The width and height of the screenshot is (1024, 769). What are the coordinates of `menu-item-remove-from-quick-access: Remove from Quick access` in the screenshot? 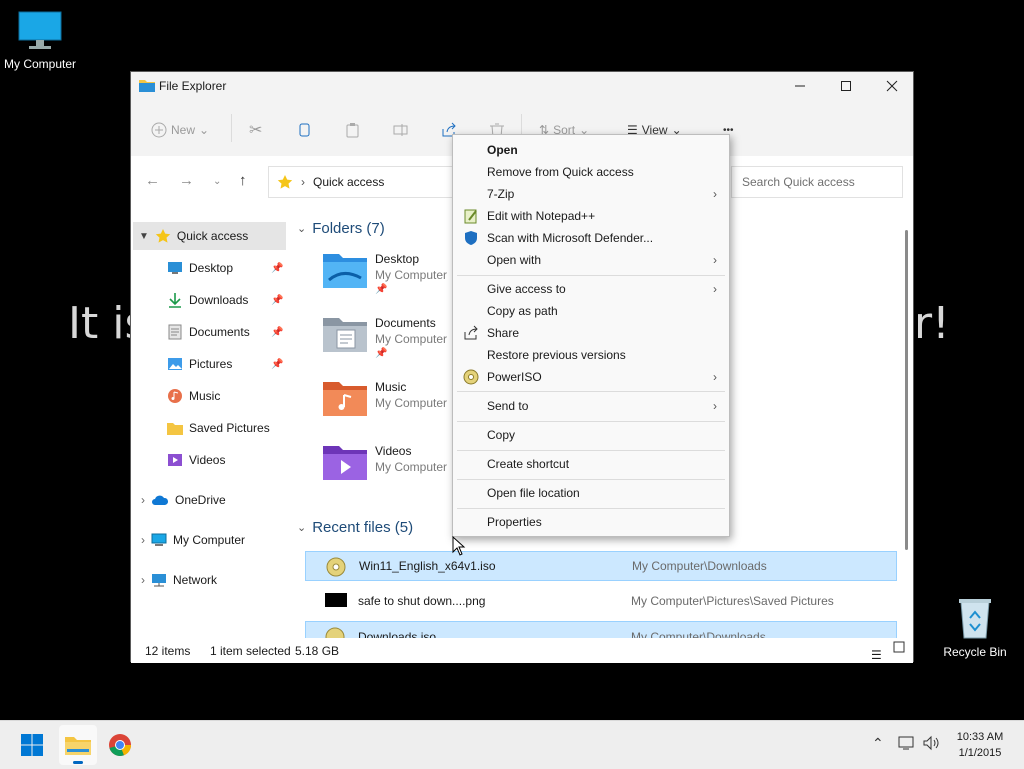 It's located at (591, 172).